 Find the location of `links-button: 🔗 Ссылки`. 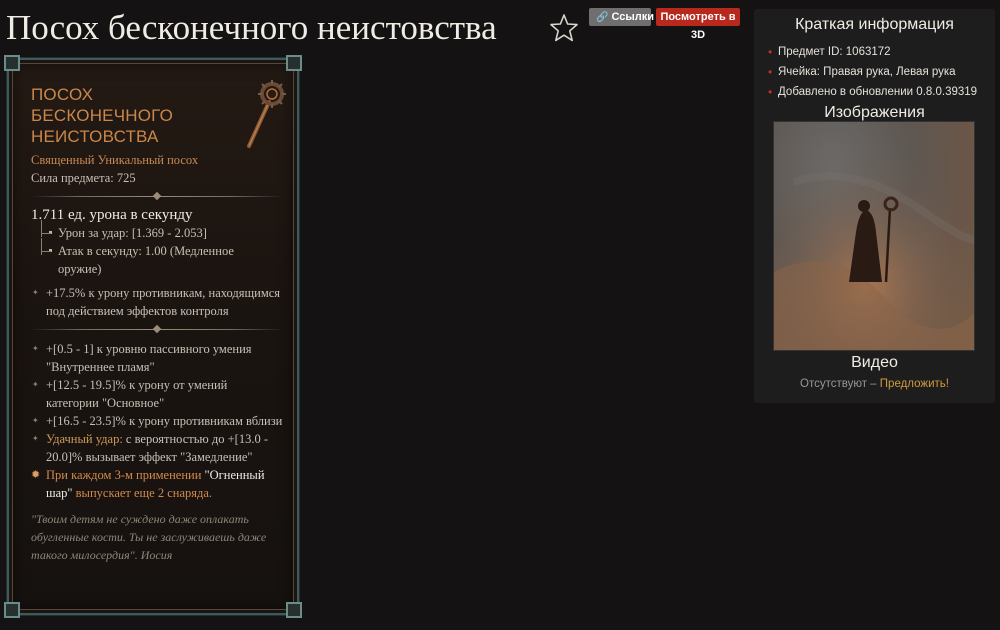

links-button: 🔗 Ссылки is located at coordinates (622, 17).